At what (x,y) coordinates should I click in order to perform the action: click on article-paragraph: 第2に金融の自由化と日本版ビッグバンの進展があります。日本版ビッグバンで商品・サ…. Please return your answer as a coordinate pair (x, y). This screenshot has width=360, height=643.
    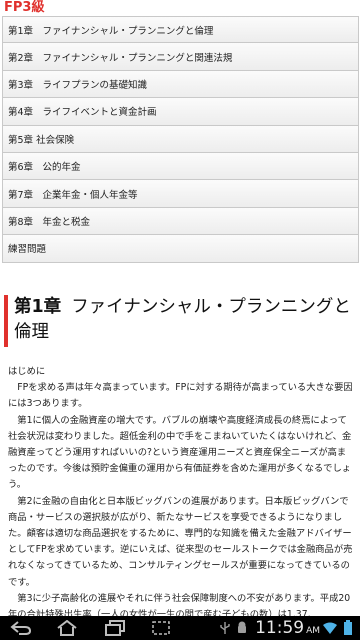
    Looking at the image, I should click on (180, 541).